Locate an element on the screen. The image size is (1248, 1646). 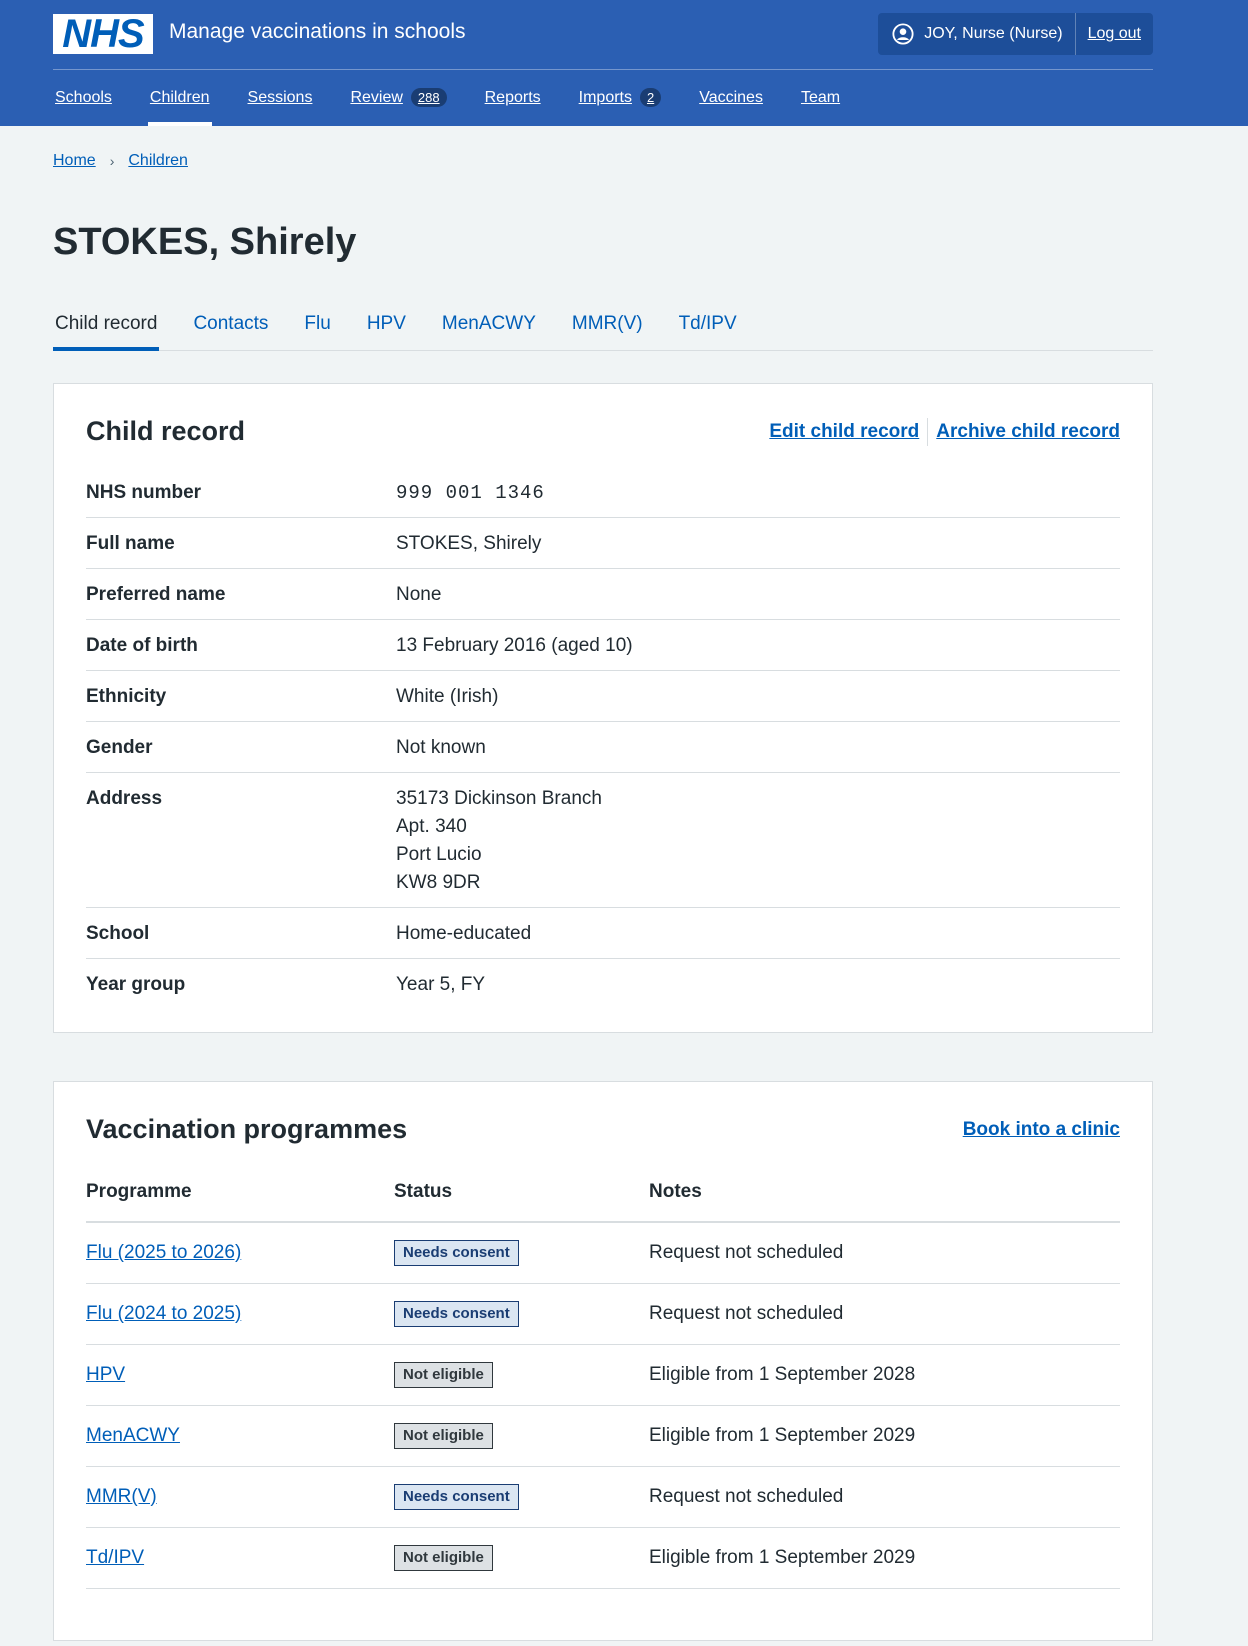
chevron-right-icon: › is located at coordinates (112, 161).